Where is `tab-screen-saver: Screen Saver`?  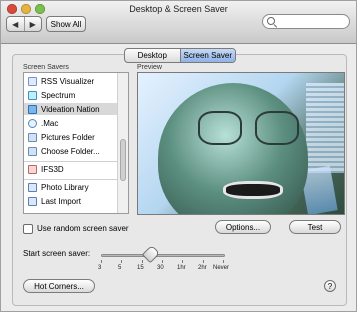 tab-screen-saver: Screen Saver is located at coordinates (207, 55).